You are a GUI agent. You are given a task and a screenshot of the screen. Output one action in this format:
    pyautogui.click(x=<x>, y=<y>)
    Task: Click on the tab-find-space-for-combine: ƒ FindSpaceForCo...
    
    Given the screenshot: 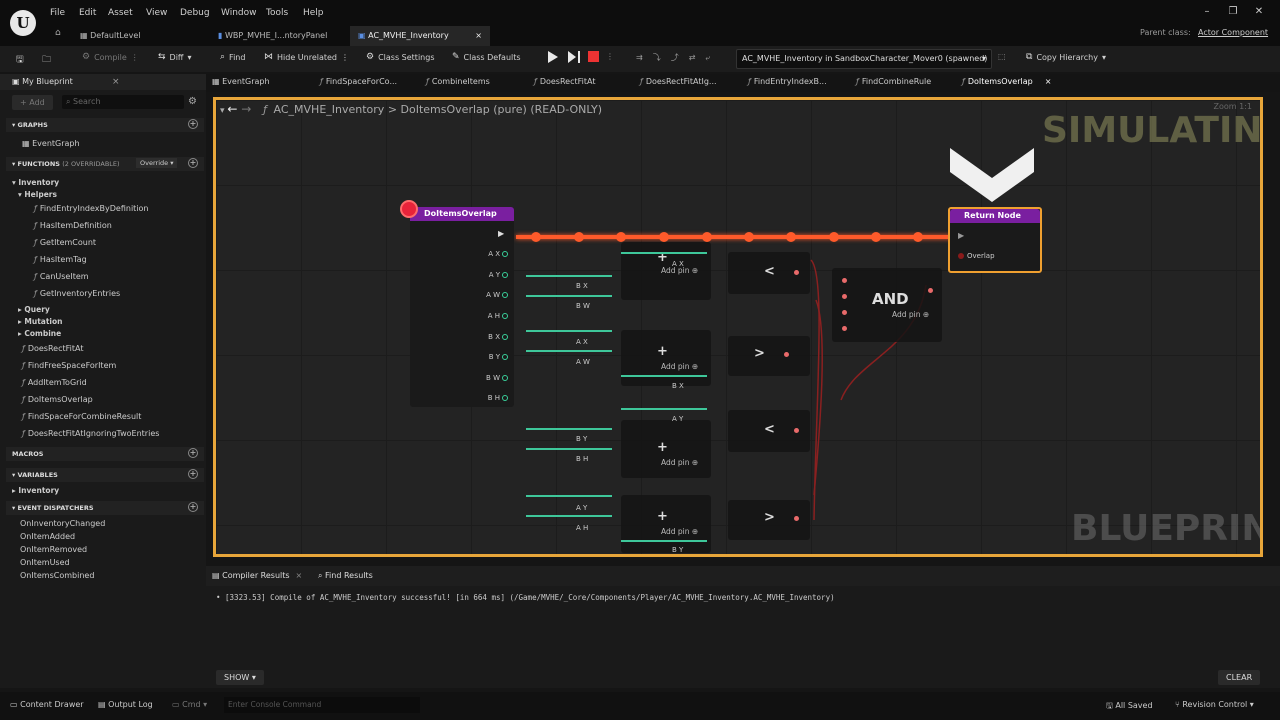 What is the action you would take?
    pyautogui.click(x=358, y=81)
    